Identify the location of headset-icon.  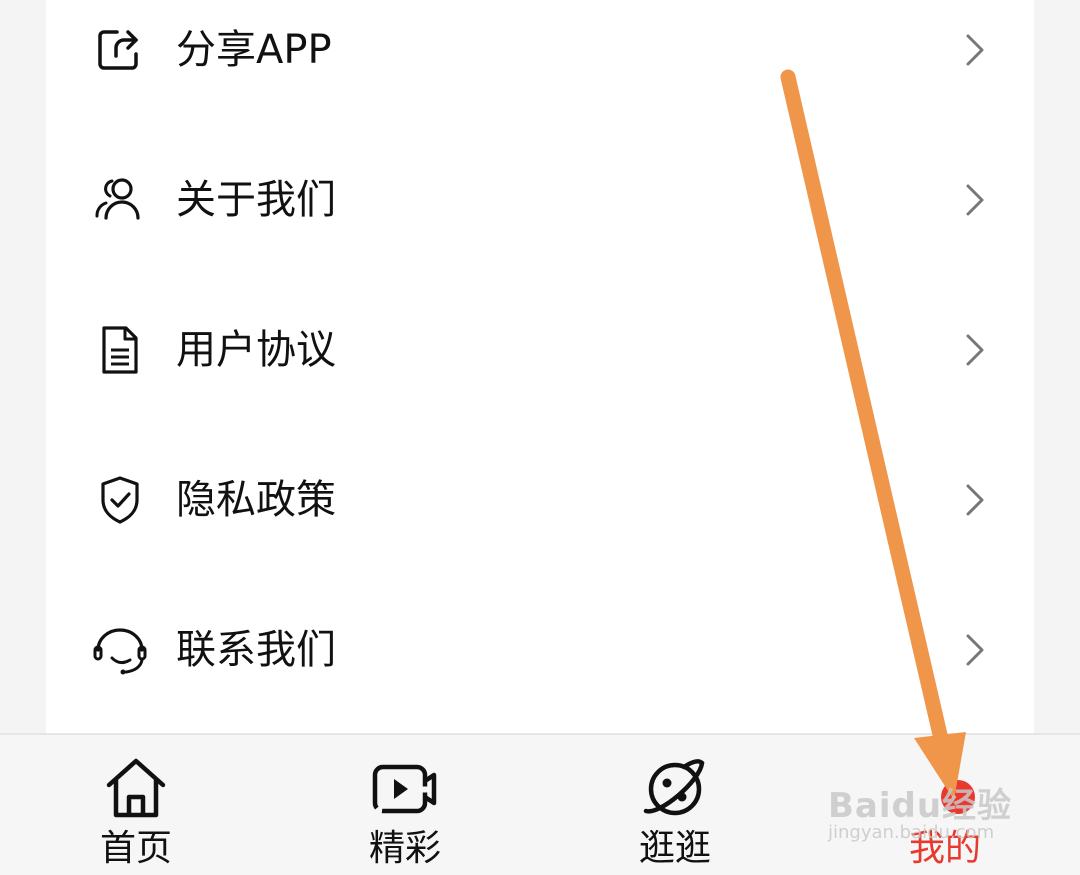
(120, 651).